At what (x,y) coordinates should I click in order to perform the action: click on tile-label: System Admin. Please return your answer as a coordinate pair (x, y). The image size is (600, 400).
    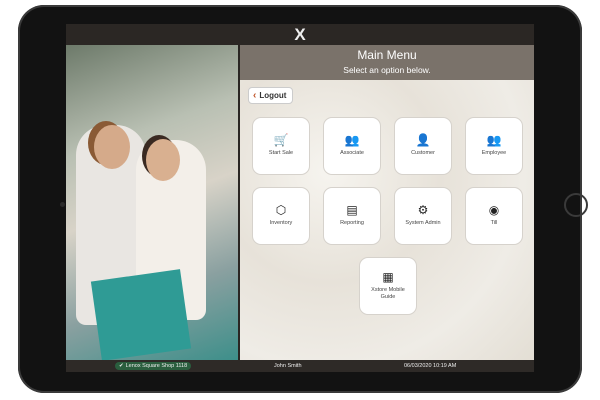
    Looking at the image, I should click on (423, 223).